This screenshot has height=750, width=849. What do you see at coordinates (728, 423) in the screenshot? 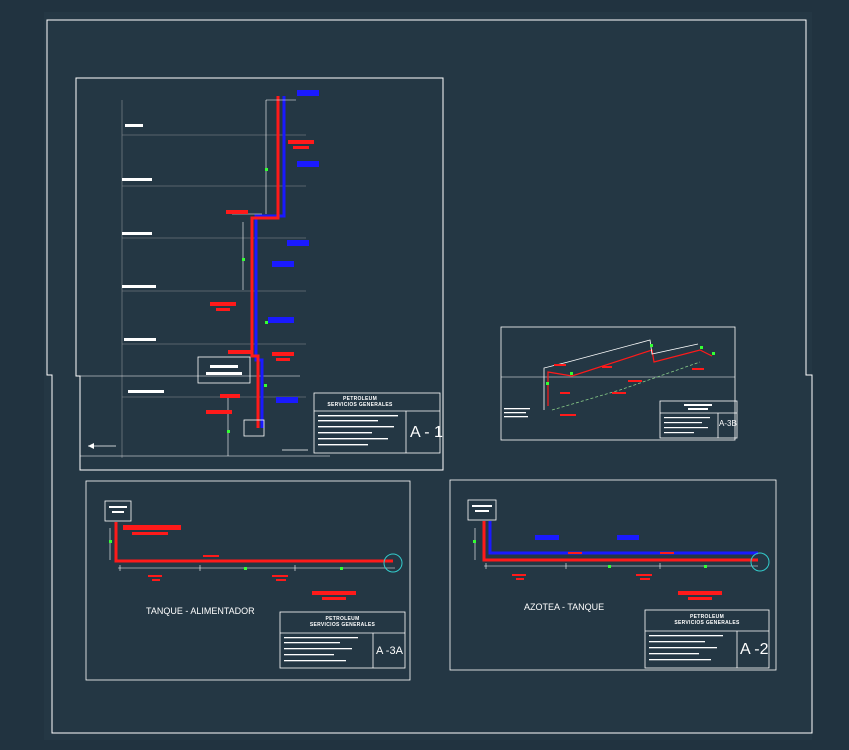
I see `a3b-sheet-code: A-3B` at bounding box center [728, 423].